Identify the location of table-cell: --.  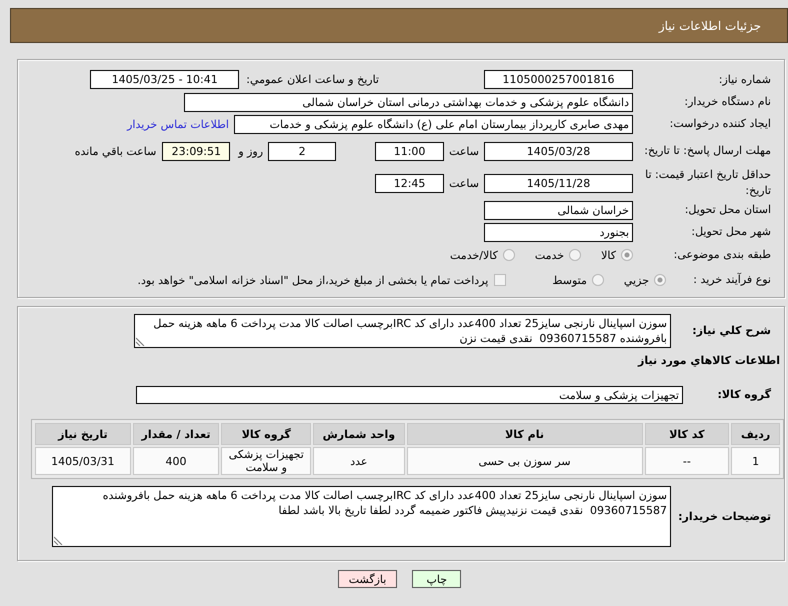
(687, 461).